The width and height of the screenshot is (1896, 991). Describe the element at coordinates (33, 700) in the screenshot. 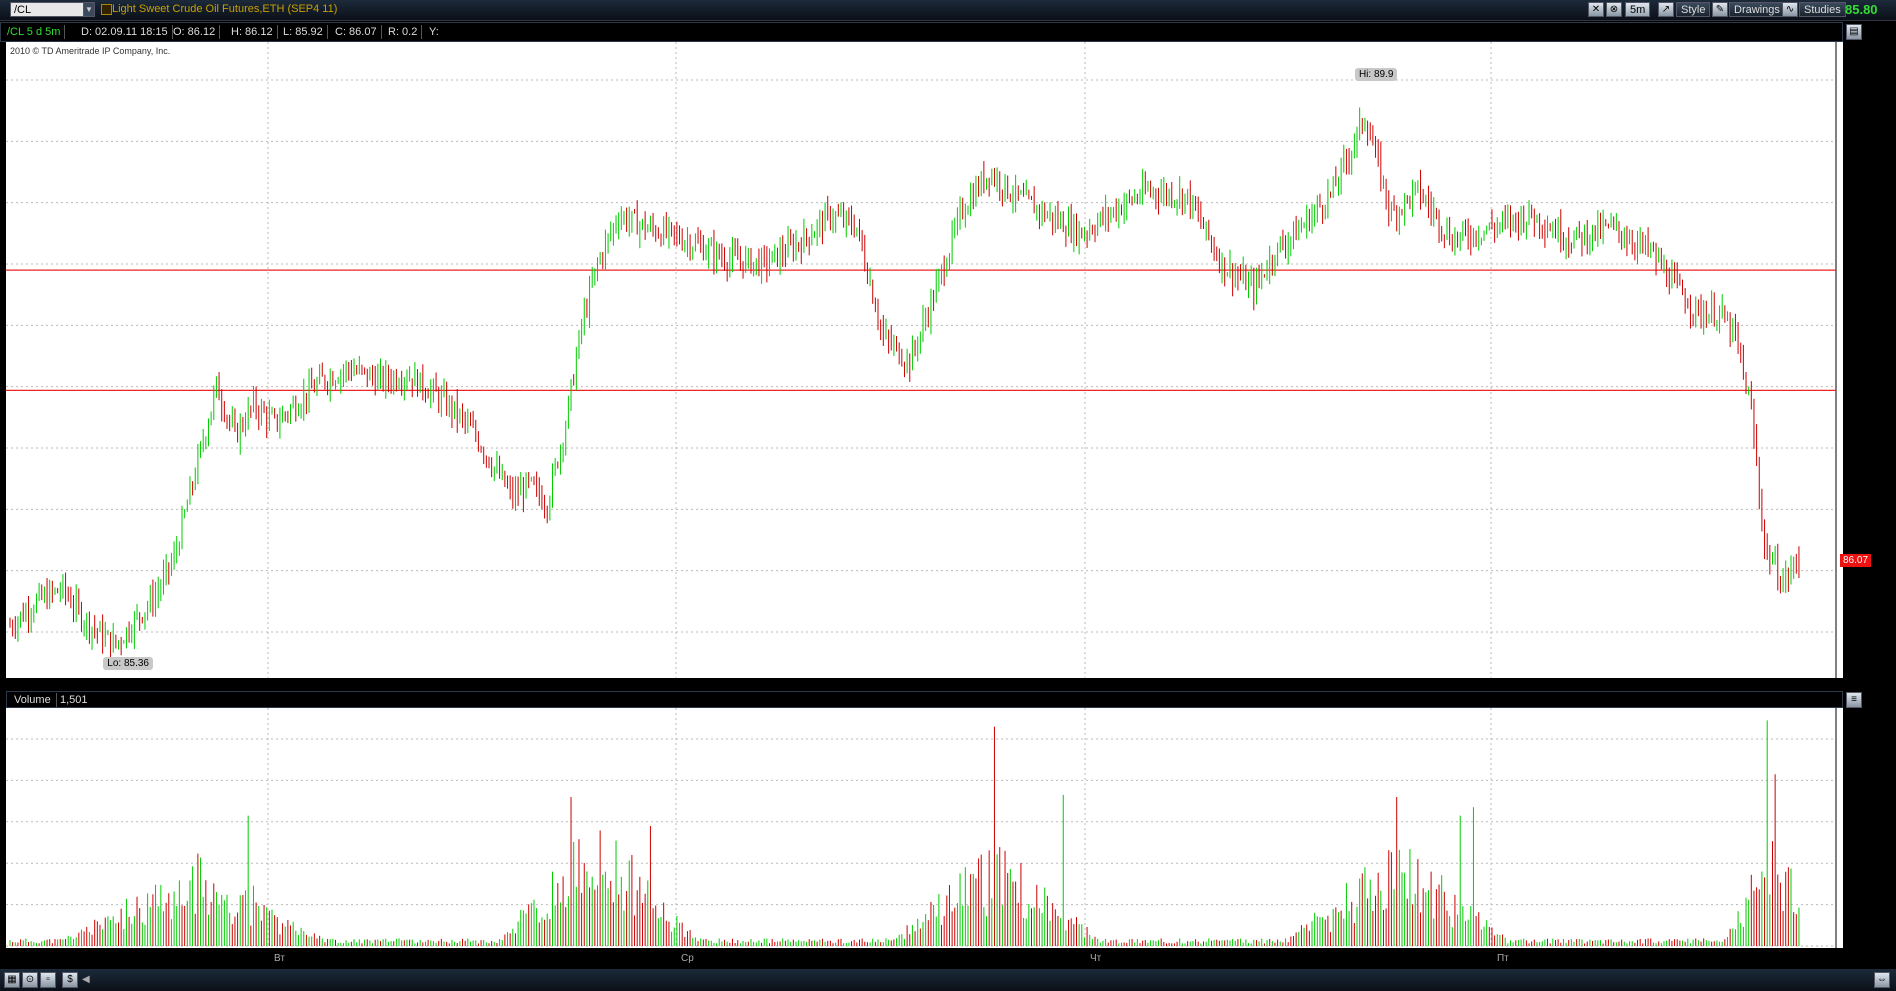

I see `volume-label: Volume` at that location.